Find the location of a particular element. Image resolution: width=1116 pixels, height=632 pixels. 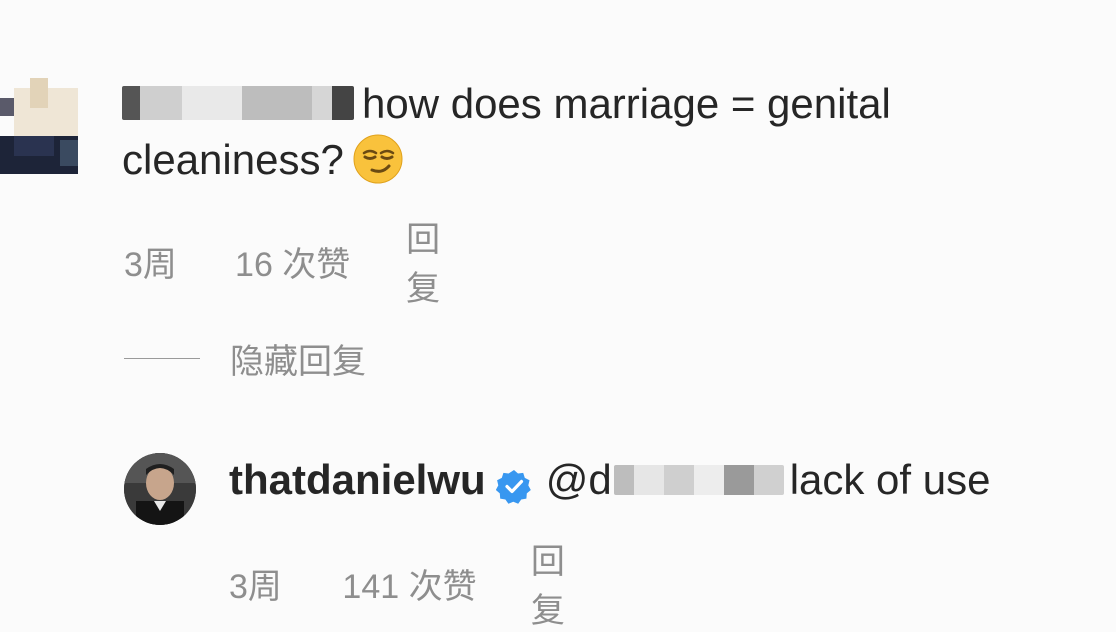

comment-likes: 141 次赞 is located at coordinates (436, 583).